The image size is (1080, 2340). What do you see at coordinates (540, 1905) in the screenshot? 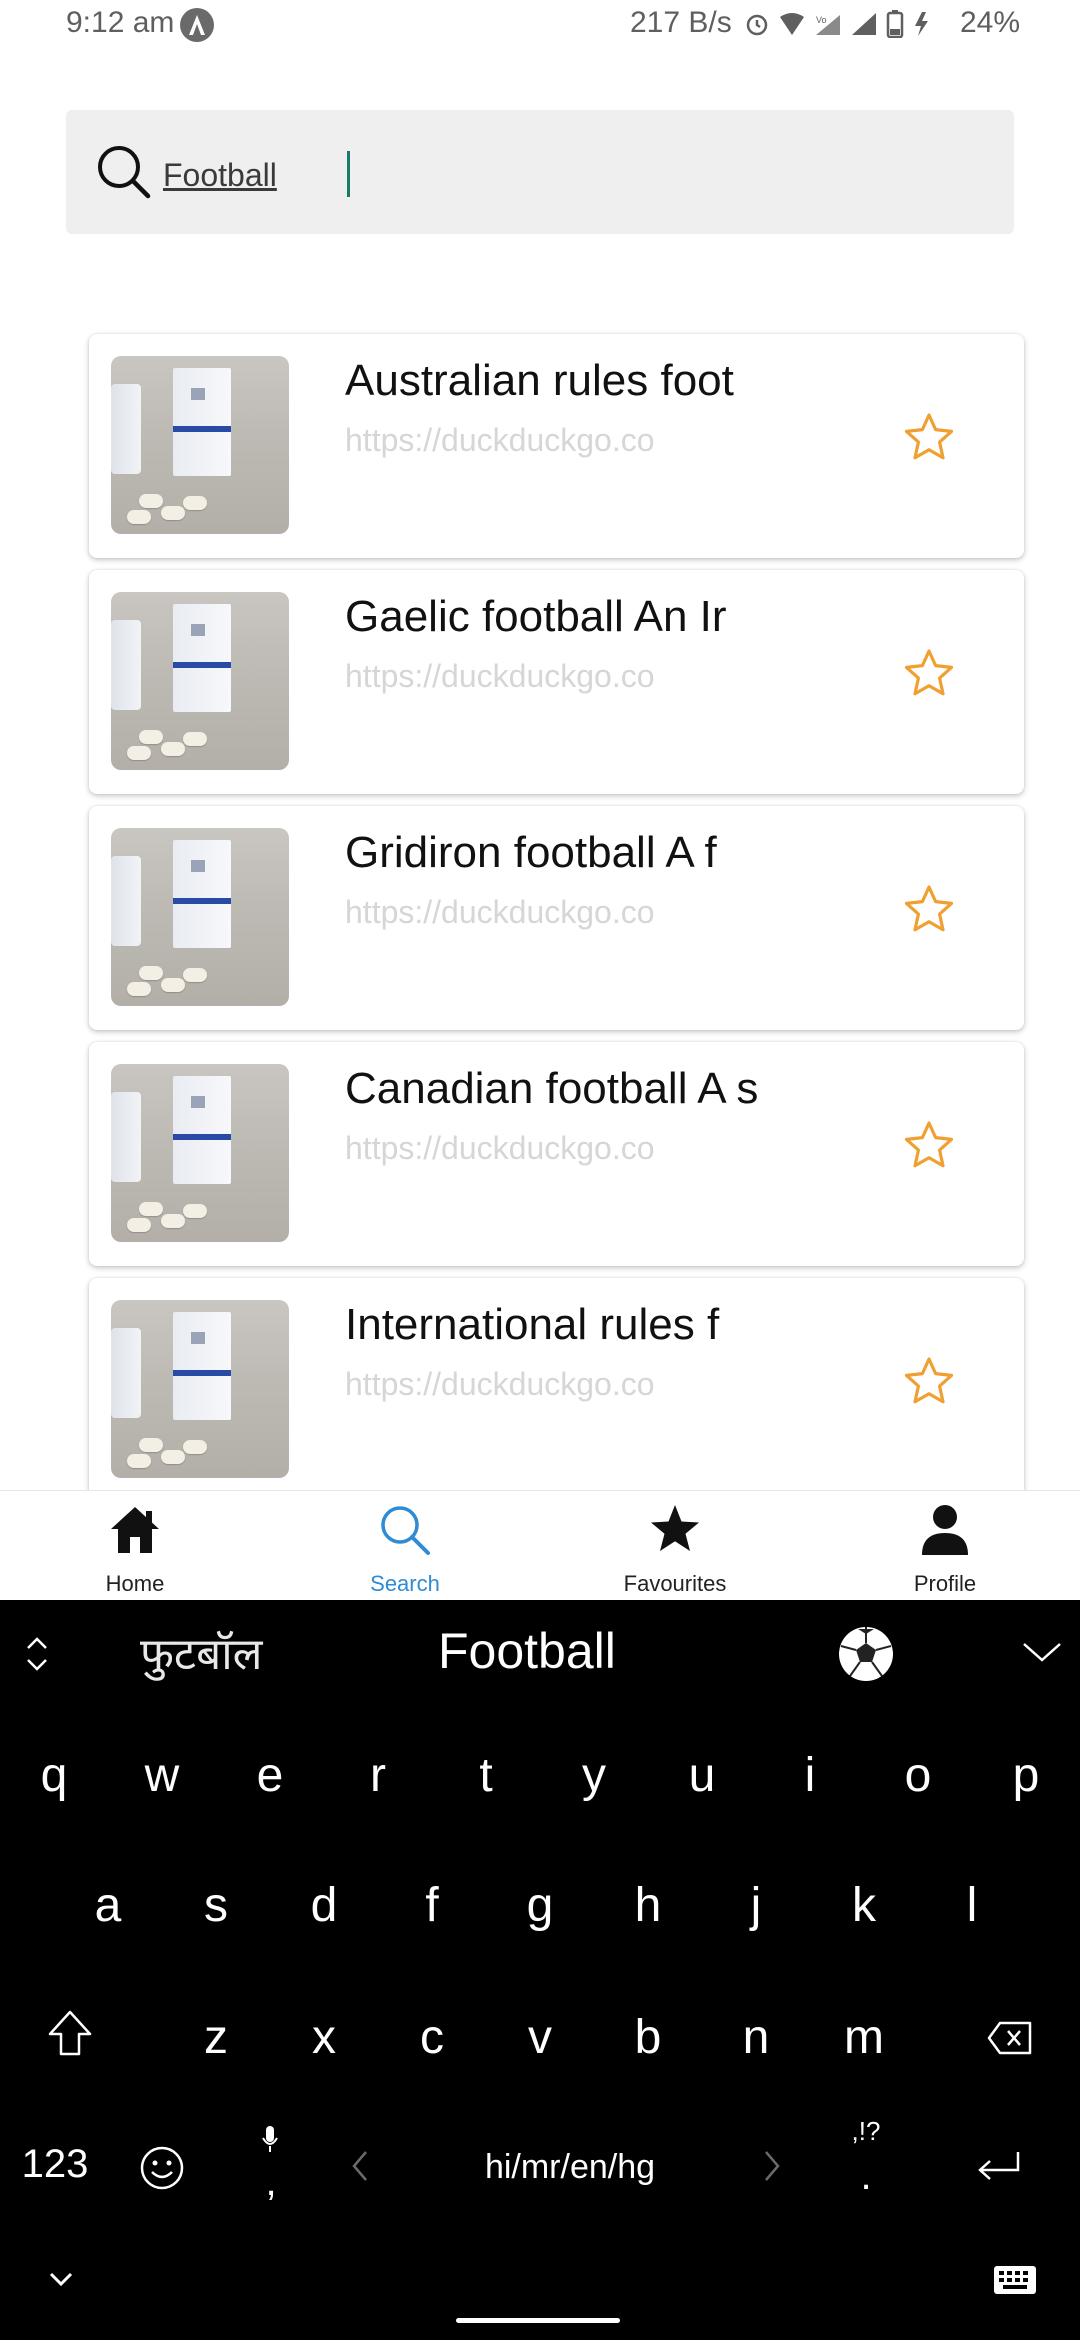
I see `key-g: g` at bounding box center [540, 1905].